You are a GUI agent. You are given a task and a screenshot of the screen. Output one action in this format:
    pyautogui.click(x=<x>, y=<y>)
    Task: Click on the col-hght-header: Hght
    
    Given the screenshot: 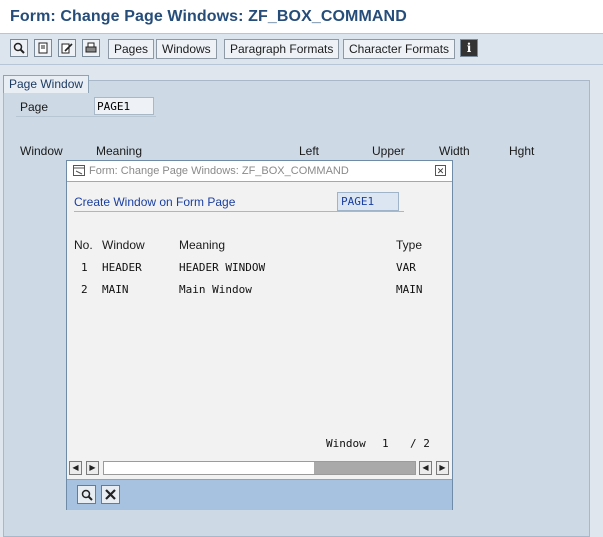 What is the action you would take?
    pyautogui.click(x=522, y=151)
    